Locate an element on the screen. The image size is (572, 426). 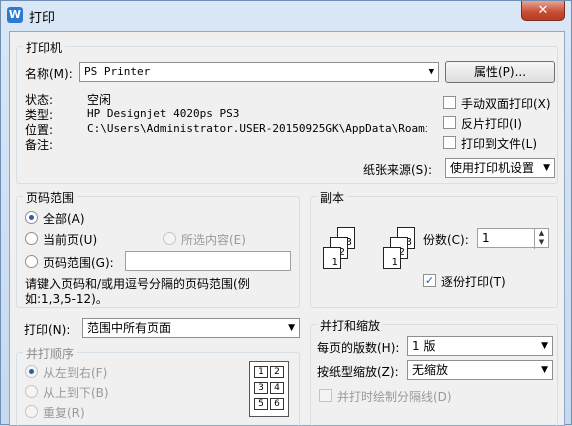
copies-count-value: 1 is located at coordinates (486, 238).